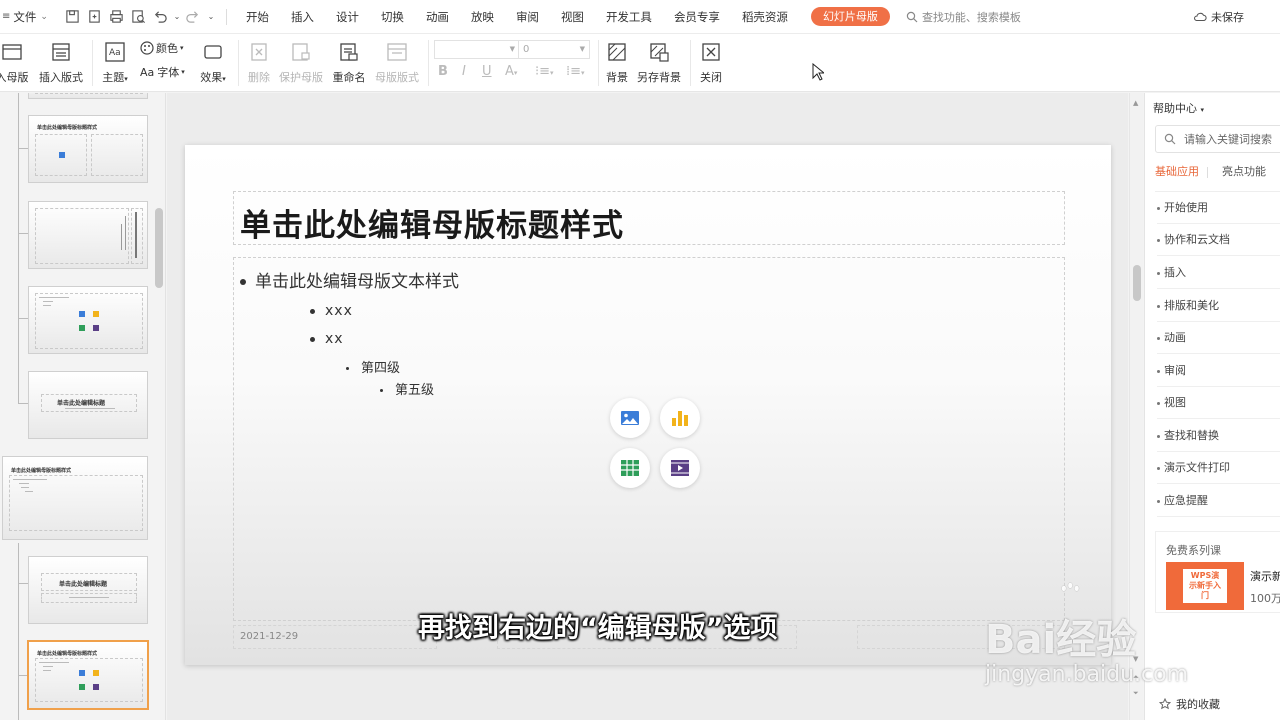  I want to click on tab-membership: 会员专享, so click(697, 17).